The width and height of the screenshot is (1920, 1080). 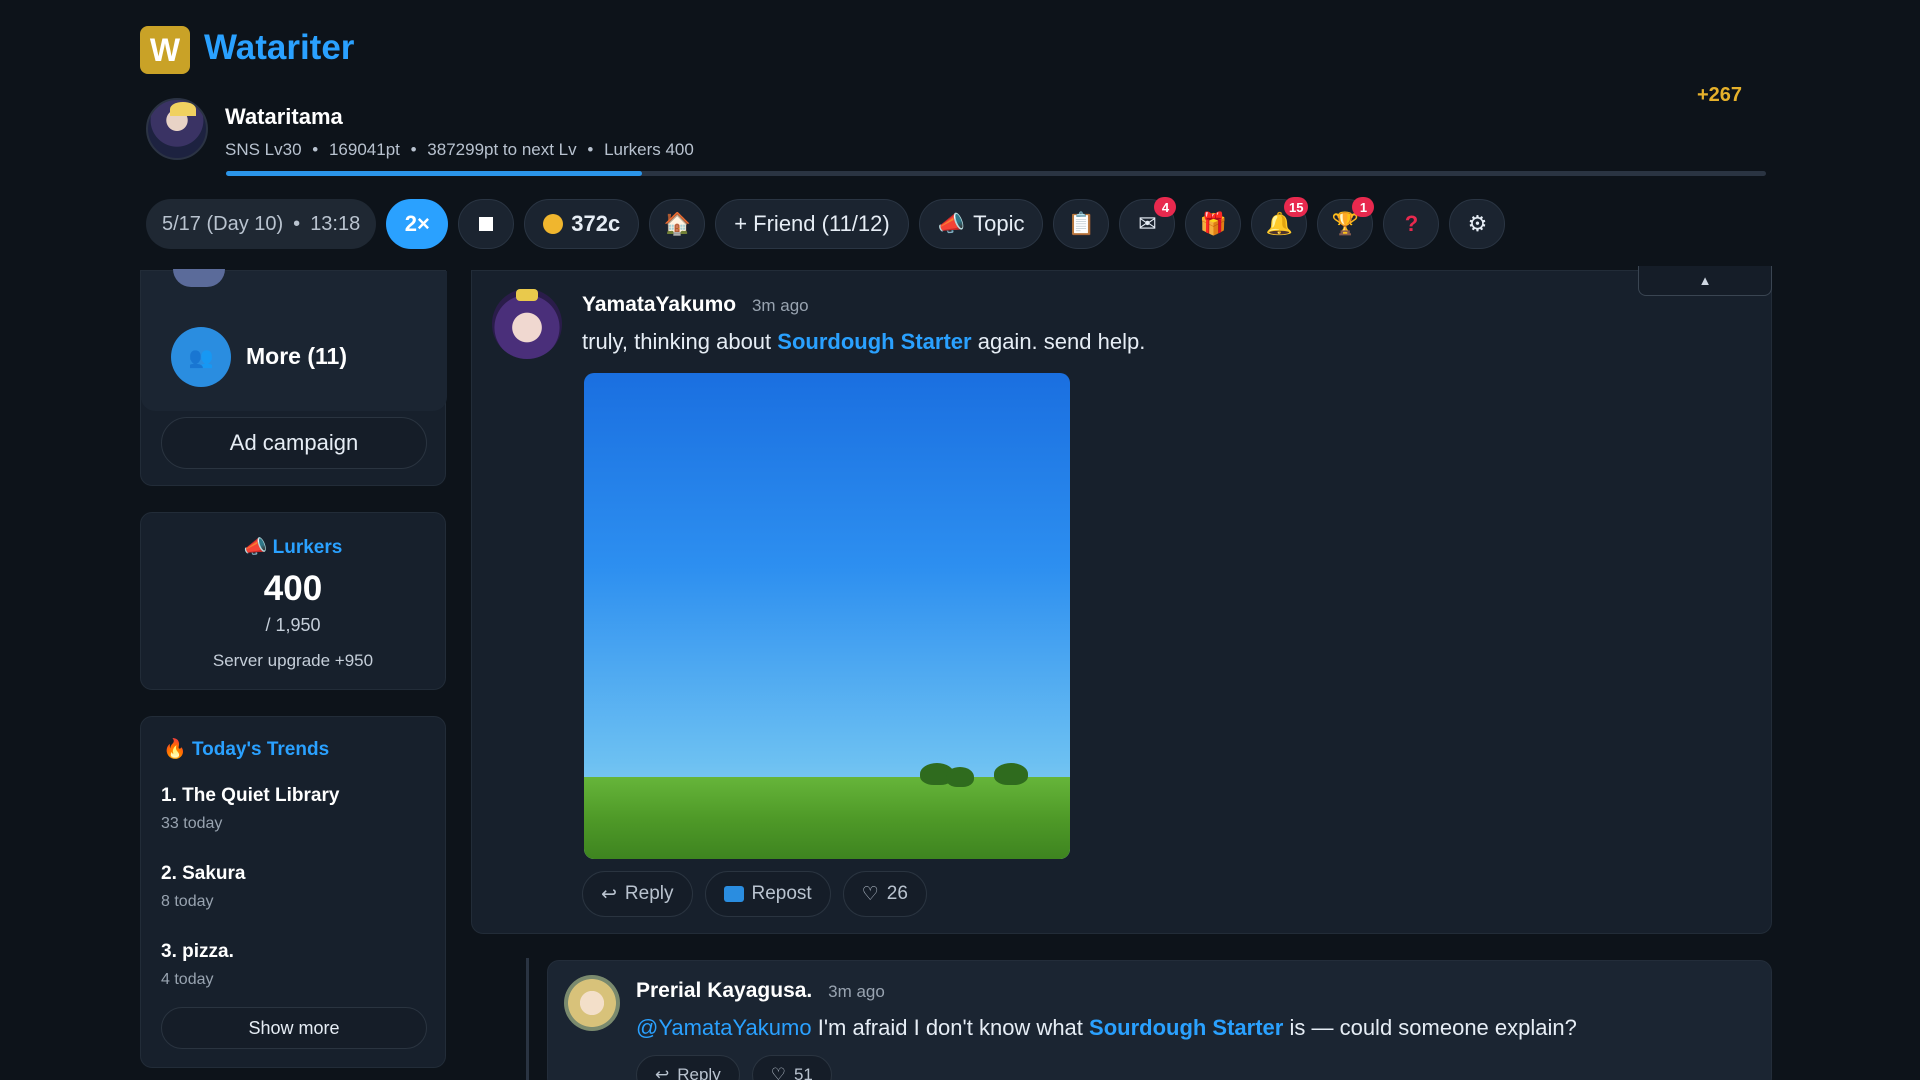 What do you see at coordinates (486, 224) in the screenshot?
I see `stop-button` at bounding box center [486, 224].